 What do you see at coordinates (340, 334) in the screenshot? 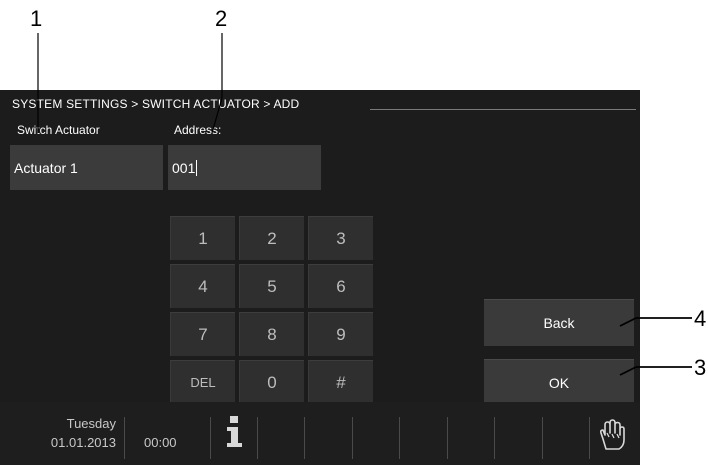
I see `key-9: 9` at bounding box center [340, 334].